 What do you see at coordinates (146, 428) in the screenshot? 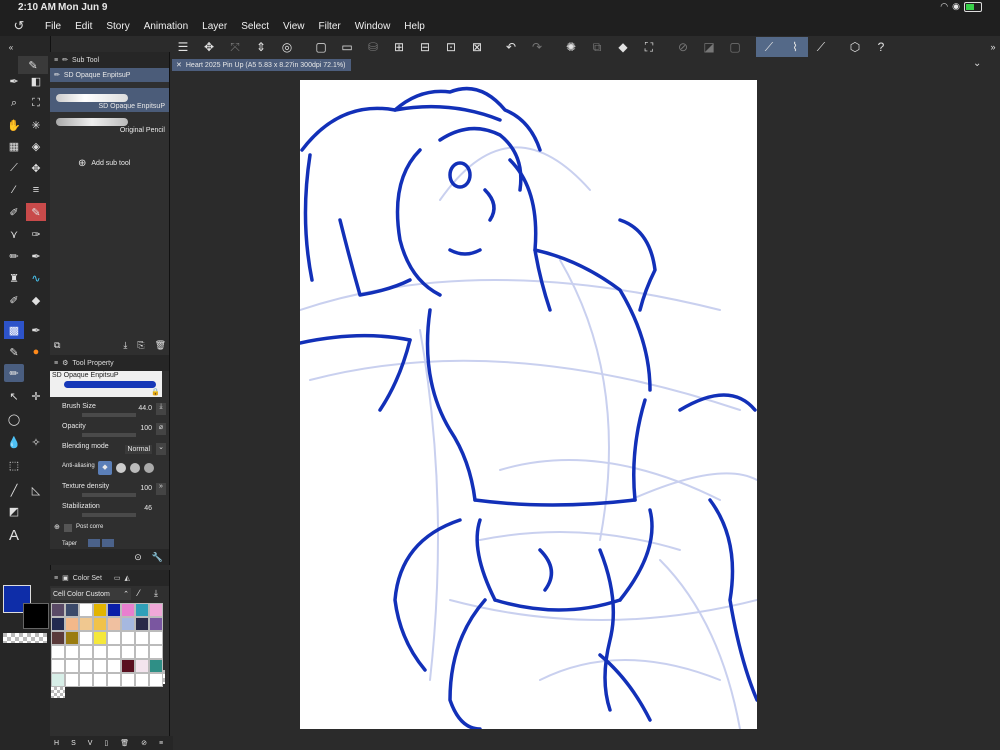
I see `opacity-value: 100` at bounding box center [146, 428].